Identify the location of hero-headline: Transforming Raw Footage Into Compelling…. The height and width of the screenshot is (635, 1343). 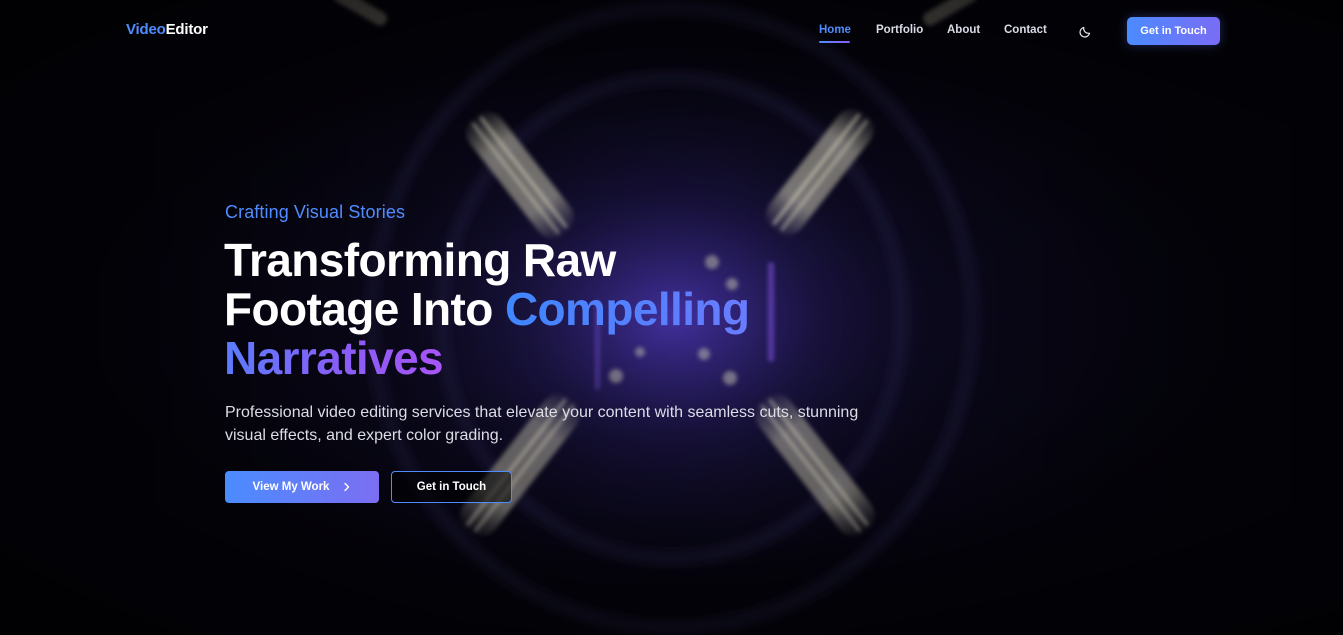
(544, 309).